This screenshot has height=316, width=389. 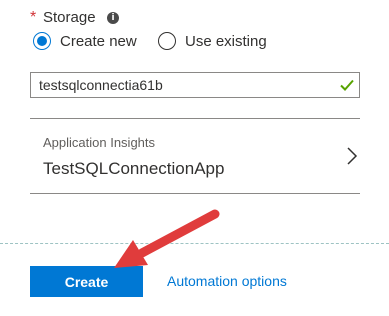 What do you see at coordinates (113, 18) in the screenshot?
I see `info-icon: i` at bounding box center [113, 18].